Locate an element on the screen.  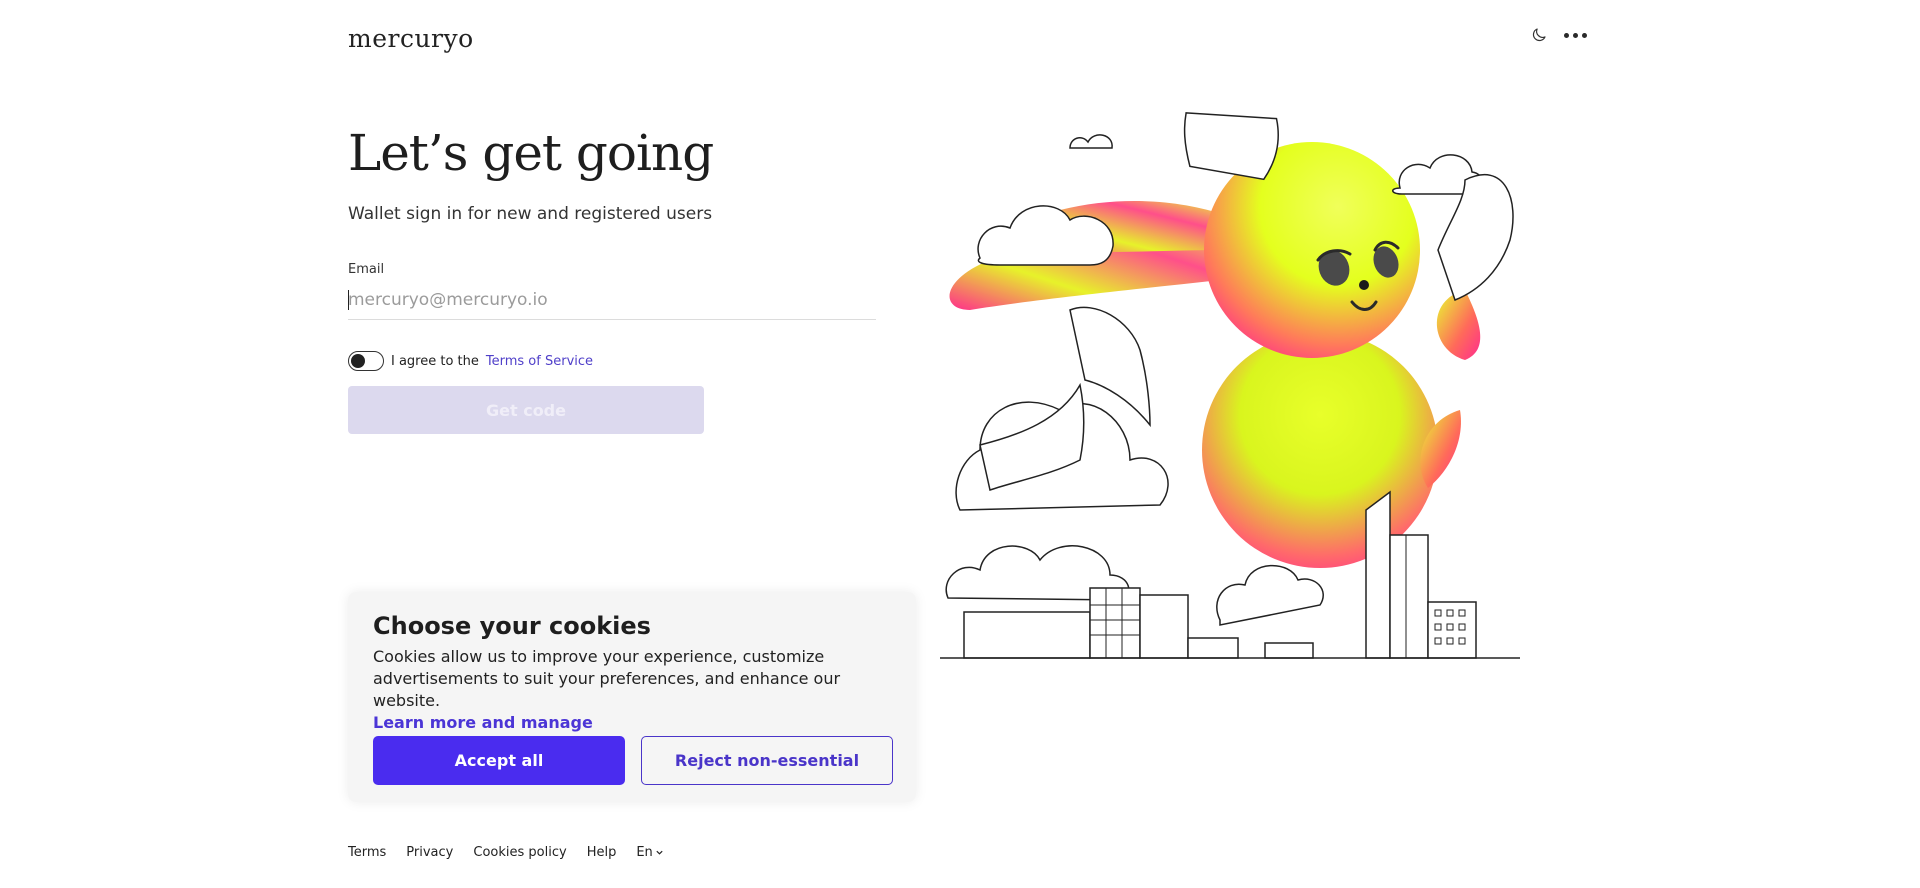
terms-of-service-link: Terms of Service is located at coordinates (539, 361).